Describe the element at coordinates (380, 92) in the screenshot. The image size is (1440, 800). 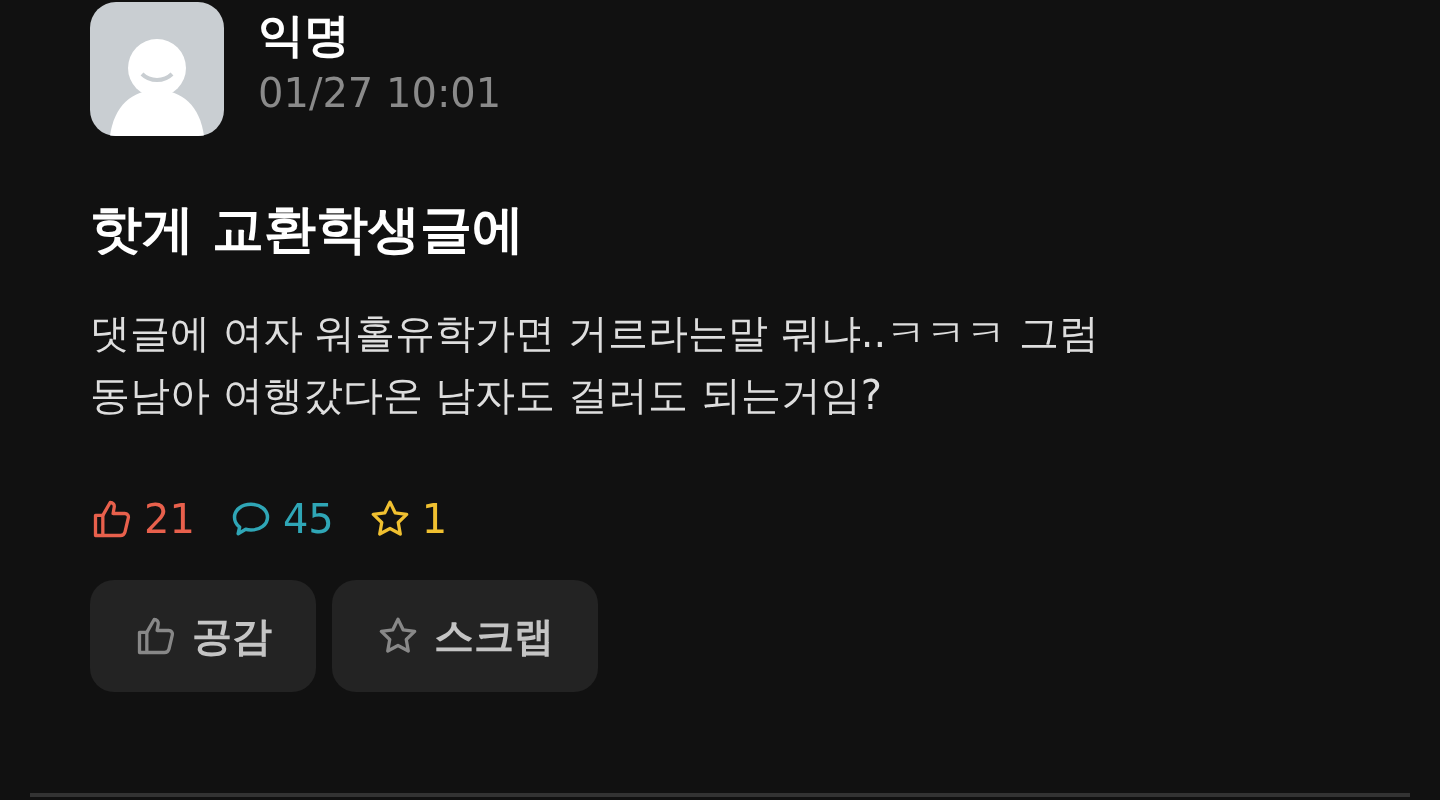
I see `post-time: 01/27 10:01` at that location.